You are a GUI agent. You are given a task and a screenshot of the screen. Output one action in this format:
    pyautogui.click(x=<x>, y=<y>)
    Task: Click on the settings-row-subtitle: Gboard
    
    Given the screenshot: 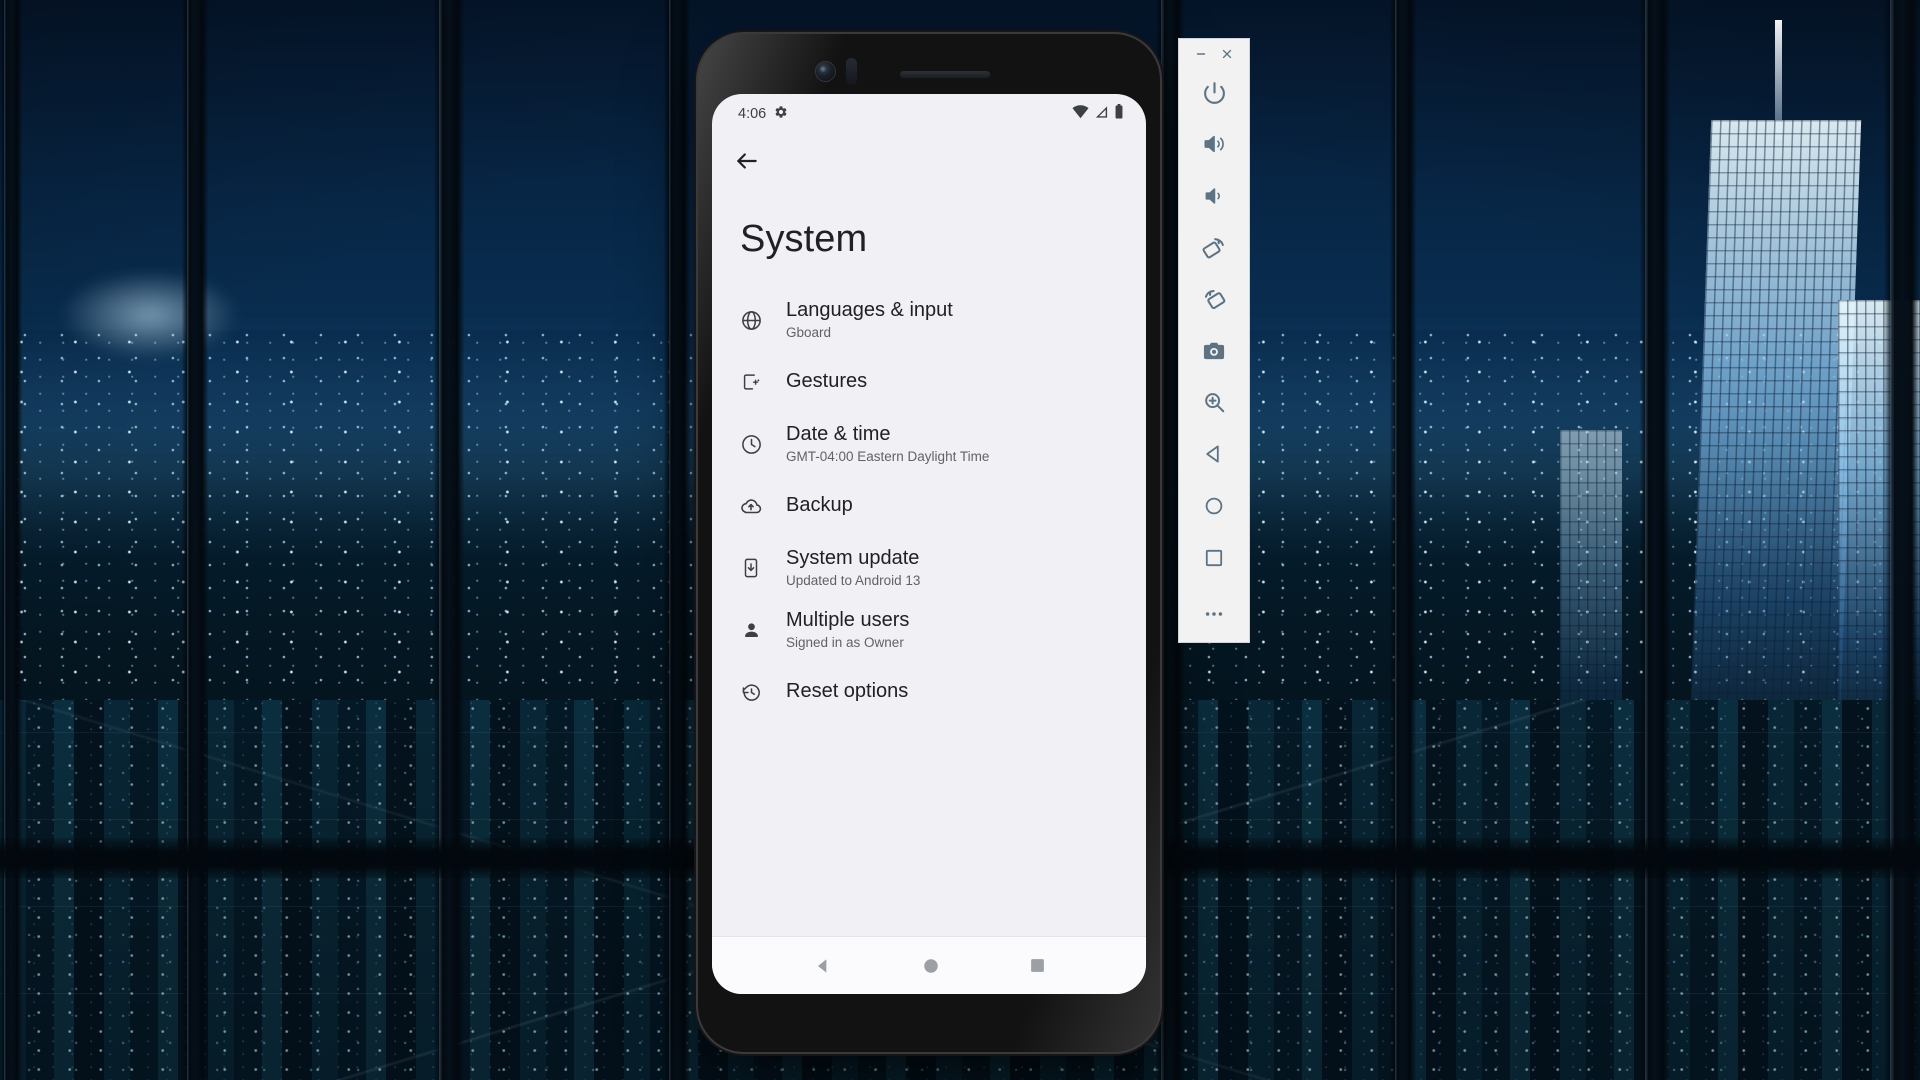 What is the action you would take?
    pyautogui.click(x=809, y=332)
    